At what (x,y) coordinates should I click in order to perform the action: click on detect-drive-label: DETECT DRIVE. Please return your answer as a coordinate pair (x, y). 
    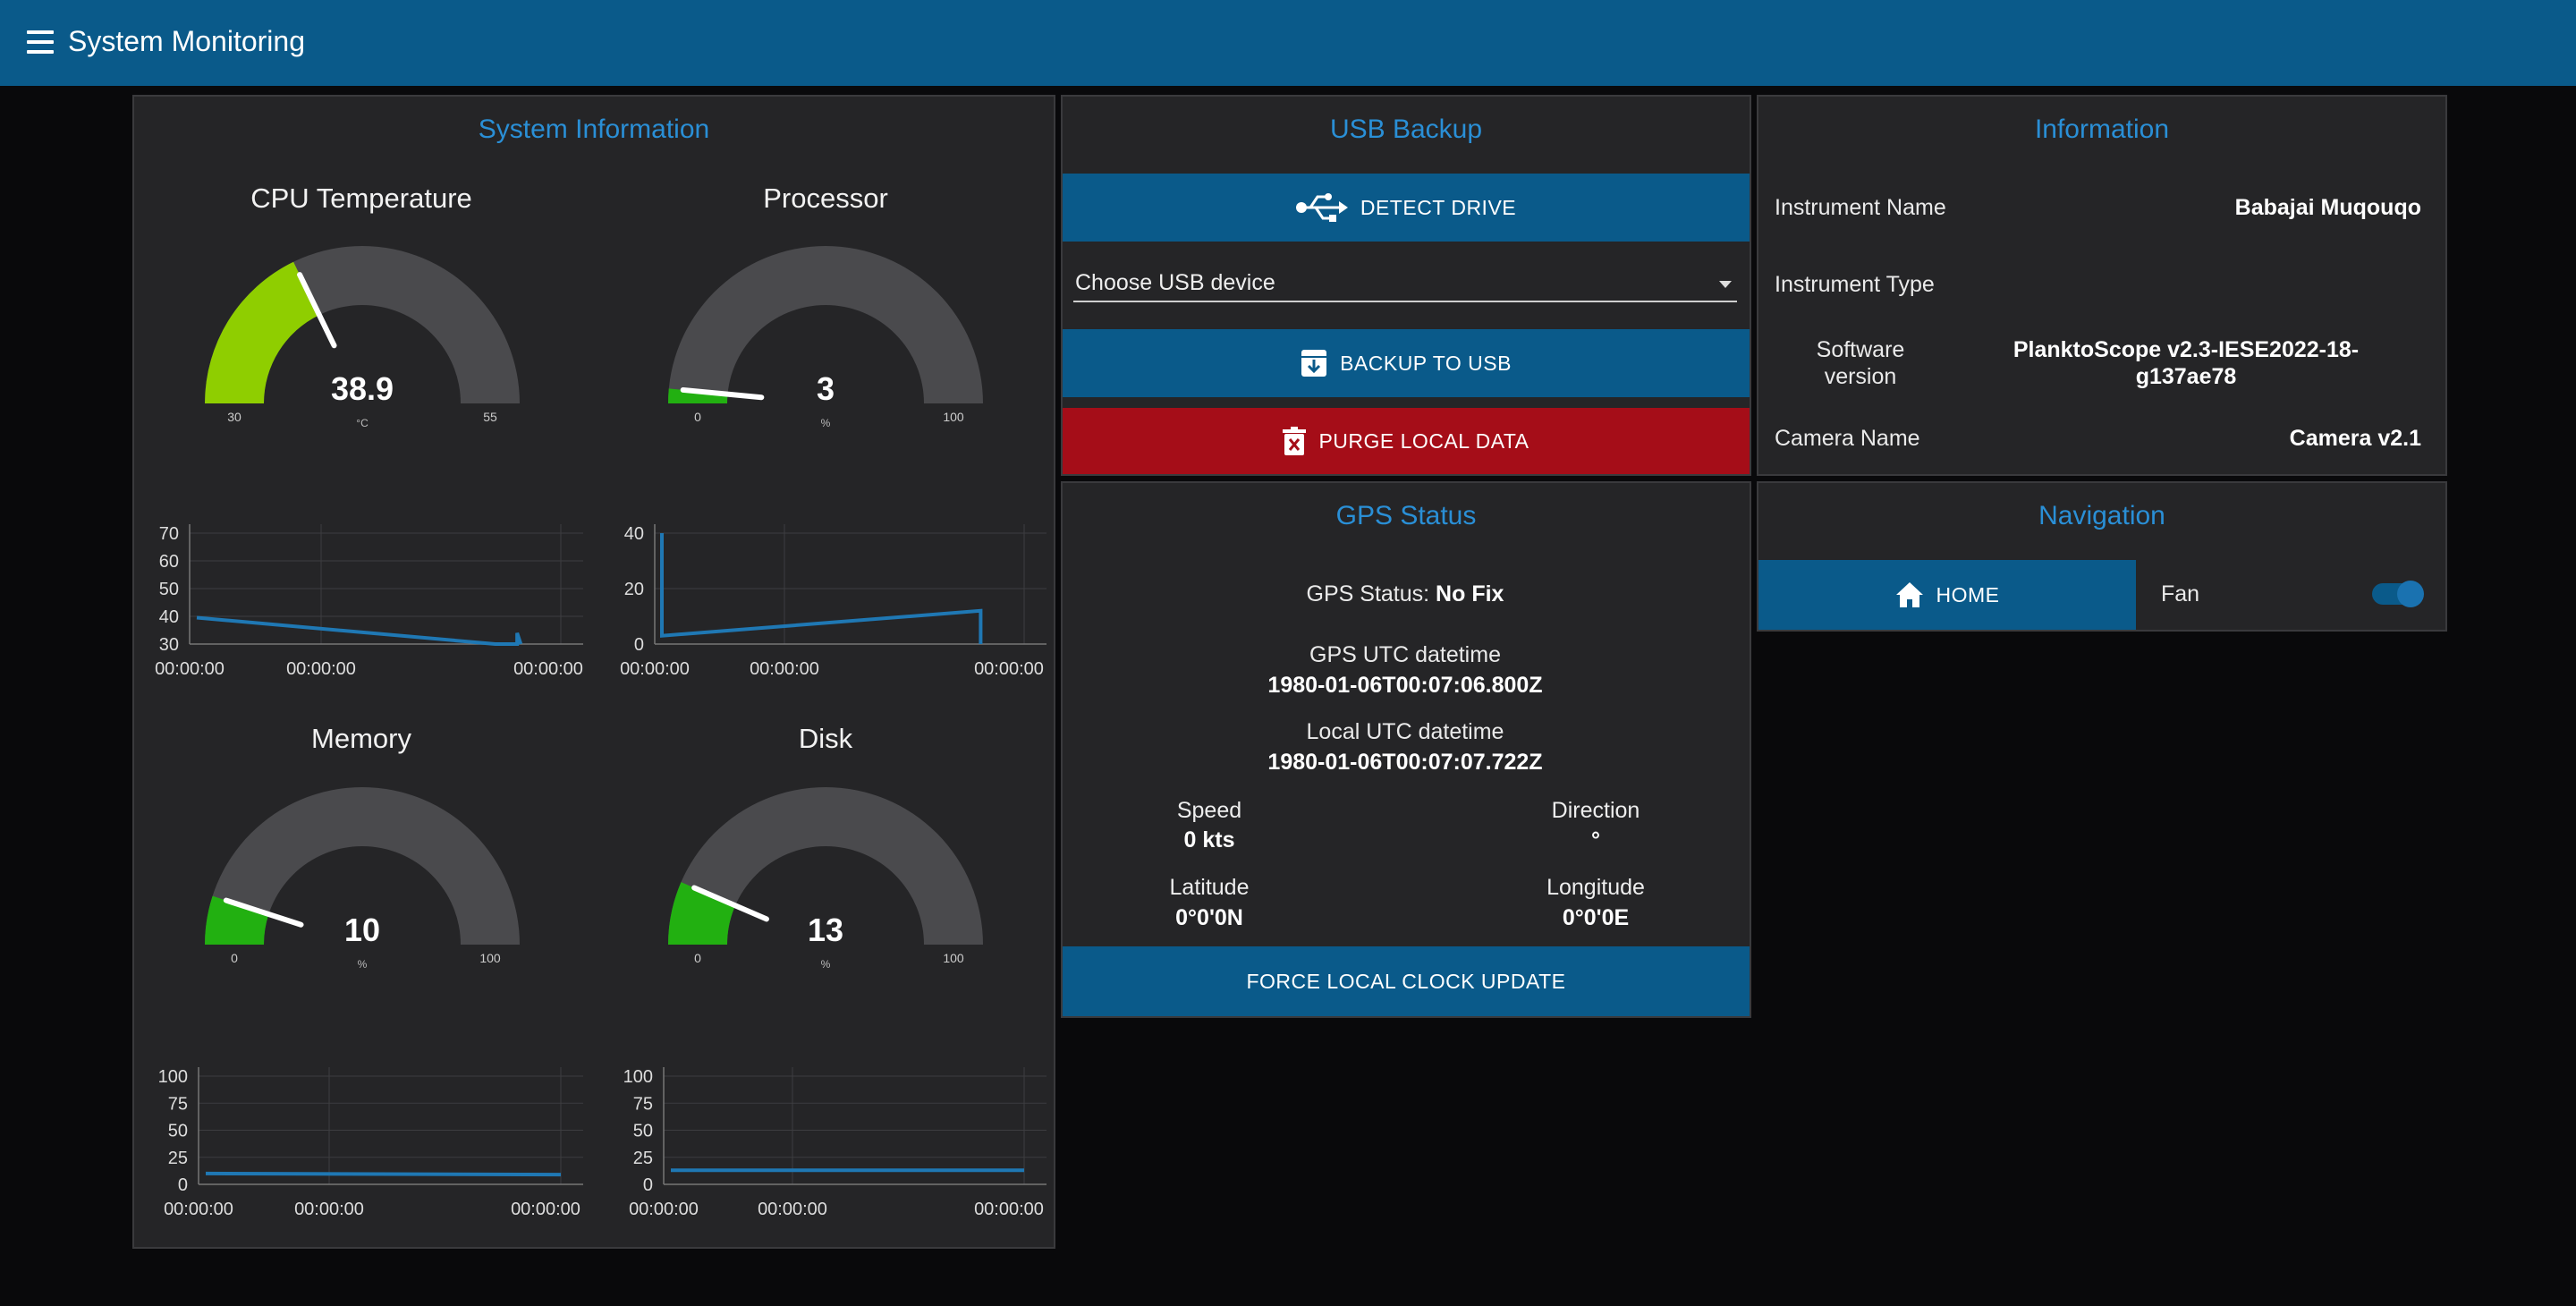
    Looking at the image, I should click on (1438, 207).